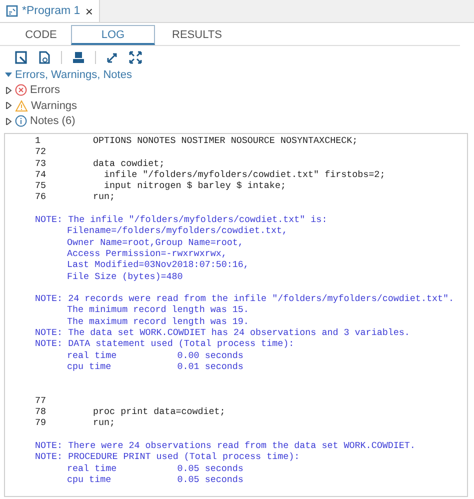 The image size is (474, 499). What do you see at coordinates (129, 163) in the screenshot?
I see `code-line: data cowdiet;` at bounding box center [129, 163].